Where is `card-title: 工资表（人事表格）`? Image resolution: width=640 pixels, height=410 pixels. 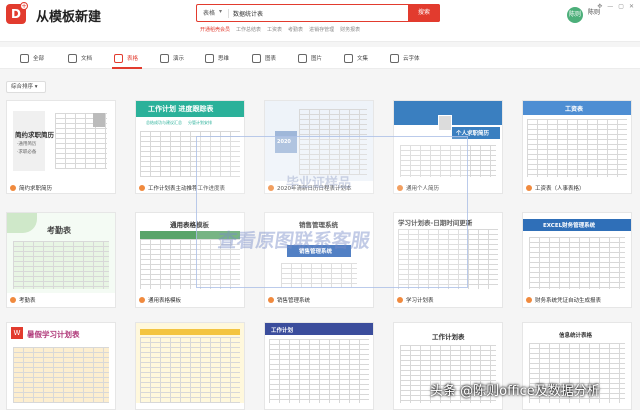 card-title: 工资表（人事表格） is located at coordinates (555, 188).